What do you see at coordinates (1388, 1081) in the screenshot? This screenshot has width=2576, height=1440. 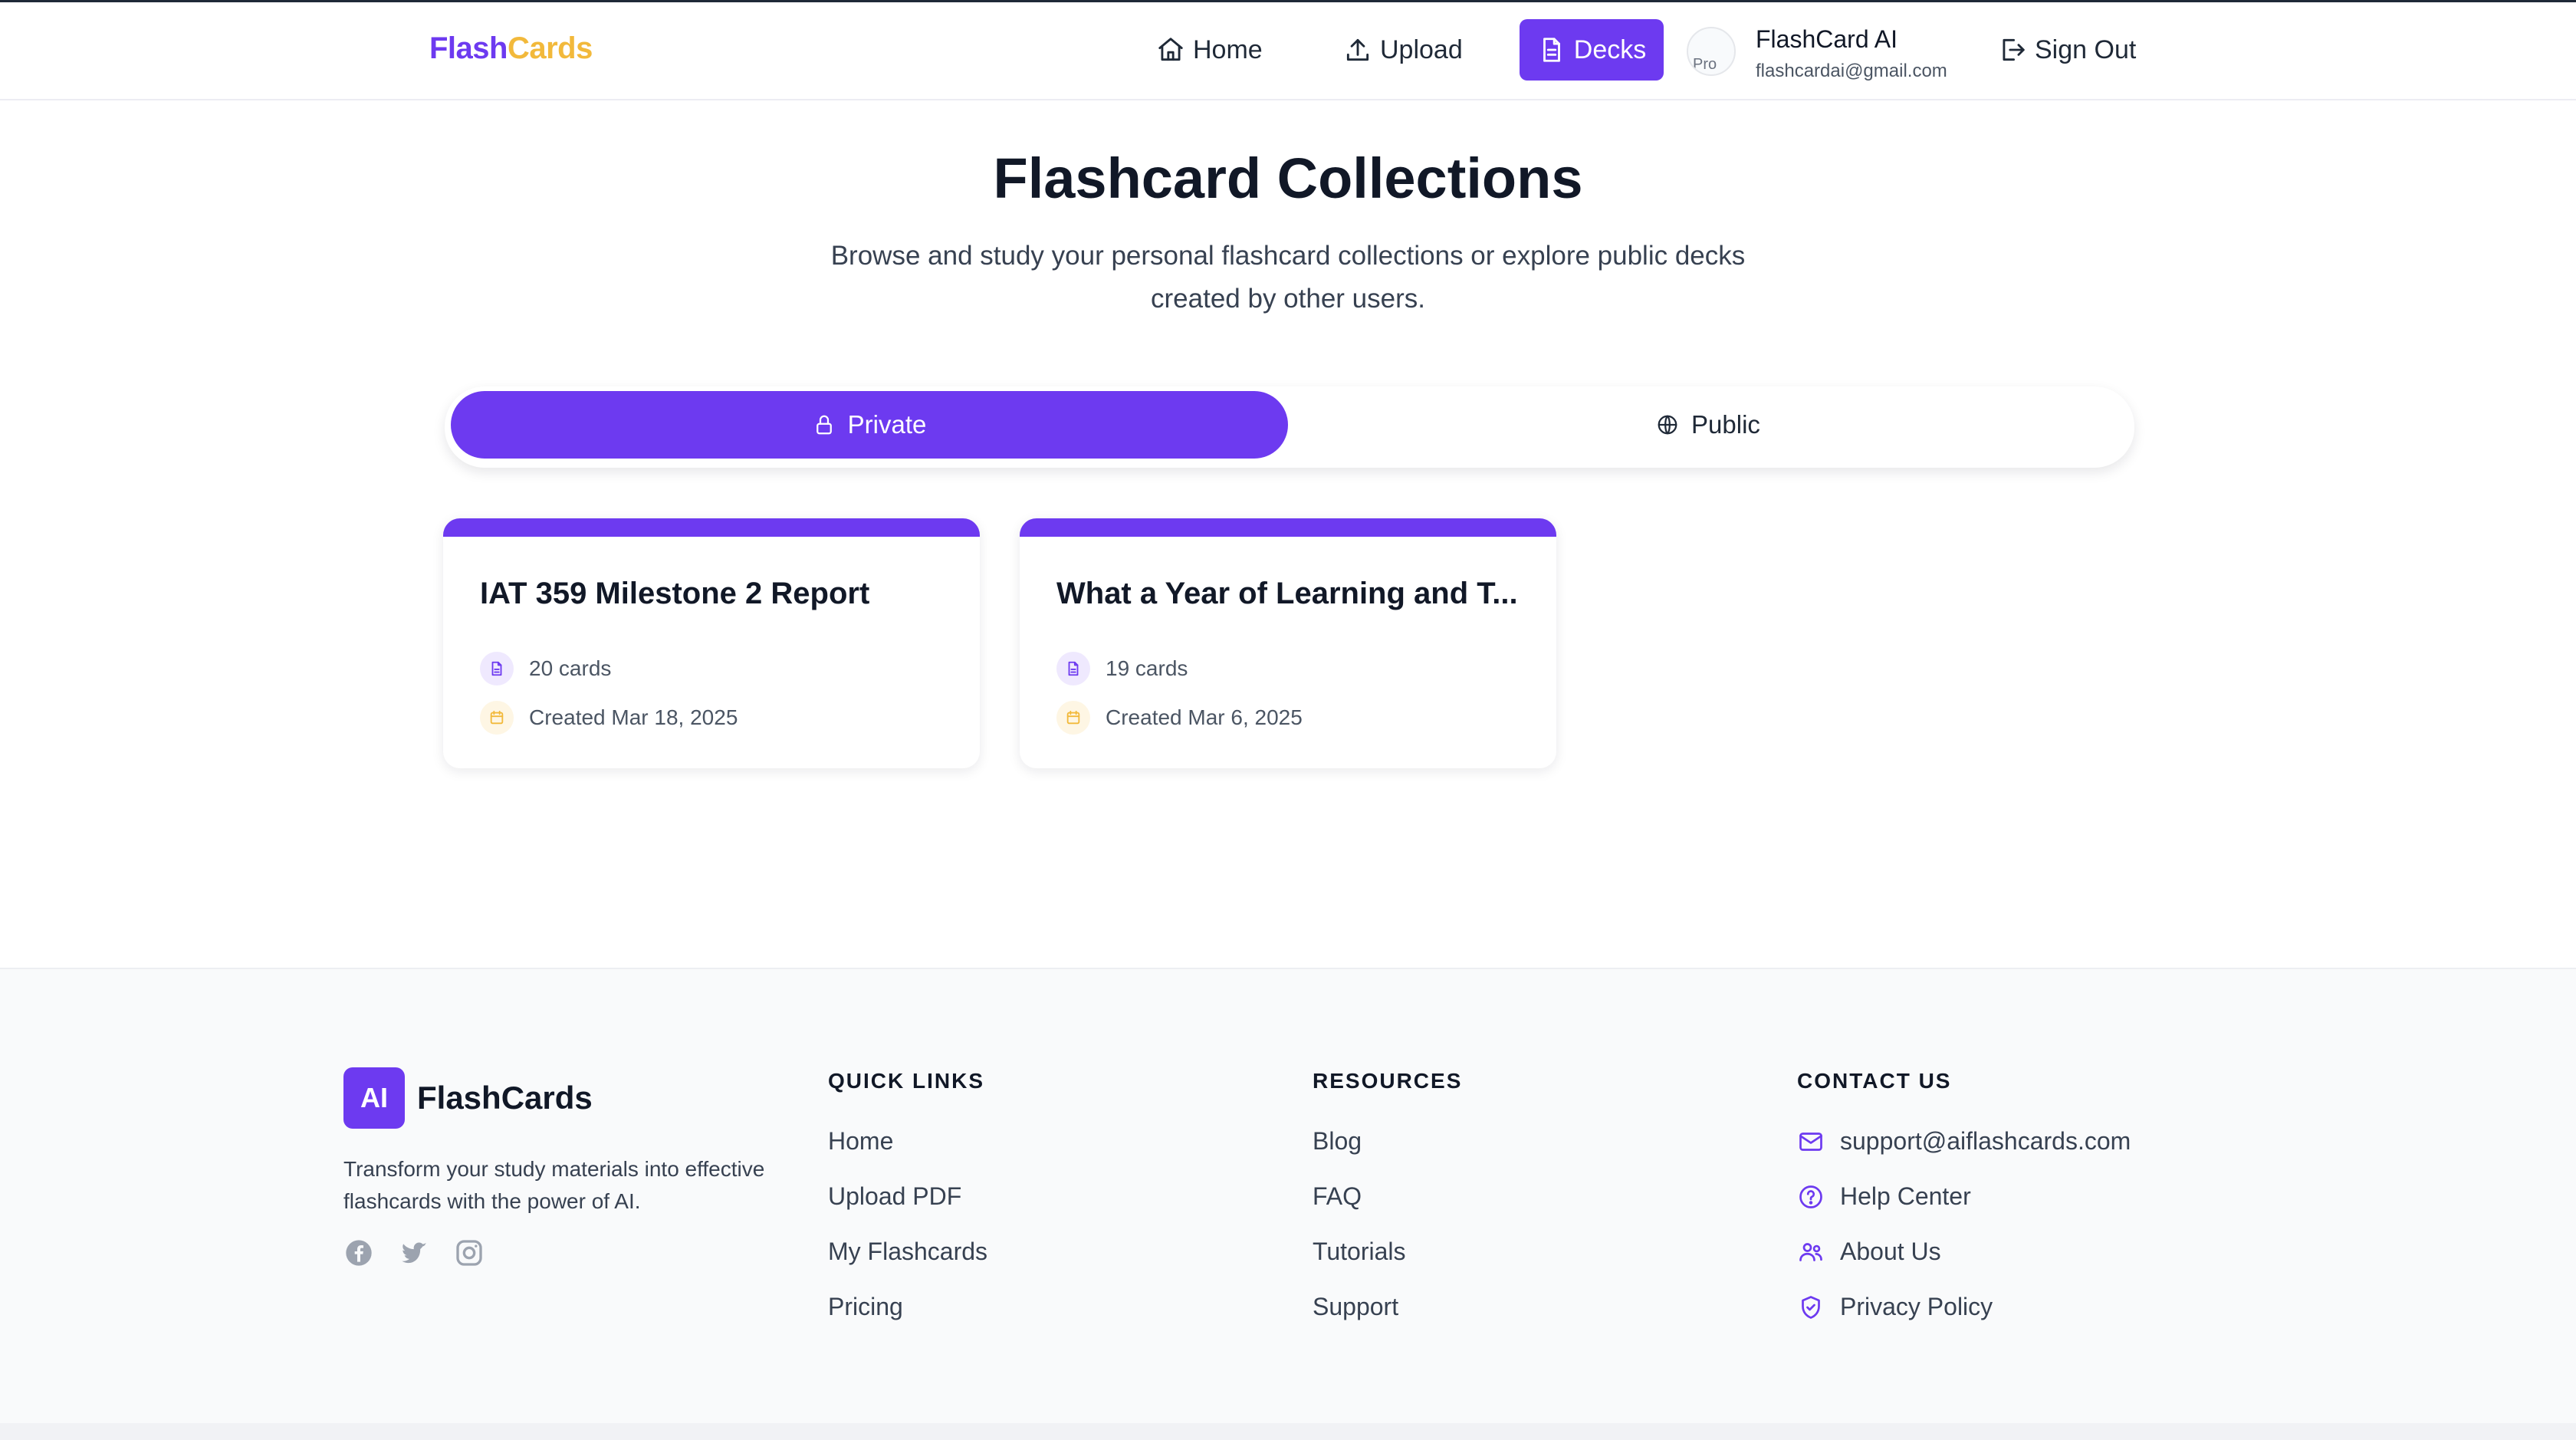 I see `resources-heading: RESOURCES` at bounding box center [1388, 1081].